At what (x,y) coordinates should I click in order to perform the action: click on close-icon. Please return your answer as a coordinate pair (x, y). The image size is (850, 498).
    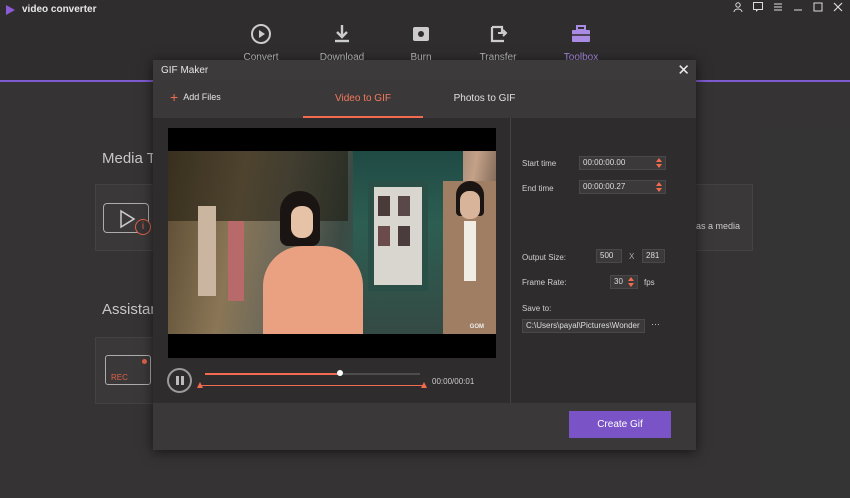
    Looking at the image, I should click on (838, 8).